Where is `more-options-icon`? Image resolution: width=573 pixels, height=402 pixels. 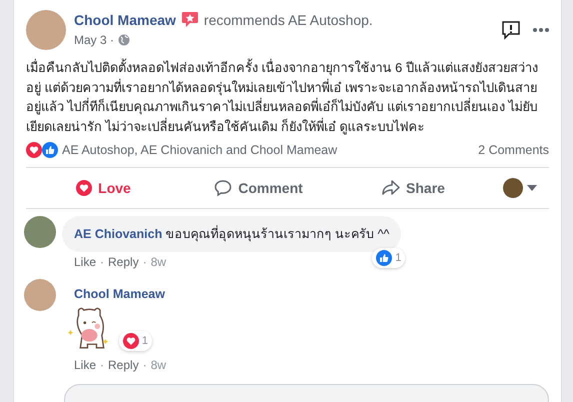
more-options-icon is located at coordinates (541, 30).